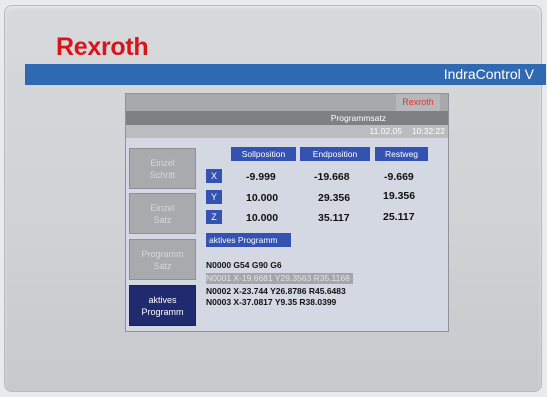 This screenshot has width=547, height=397. What do you see at coordinates (162, 311) in the screenshot?
I see `softkey-label-line2: Programm` at bounding box center [162, 311].